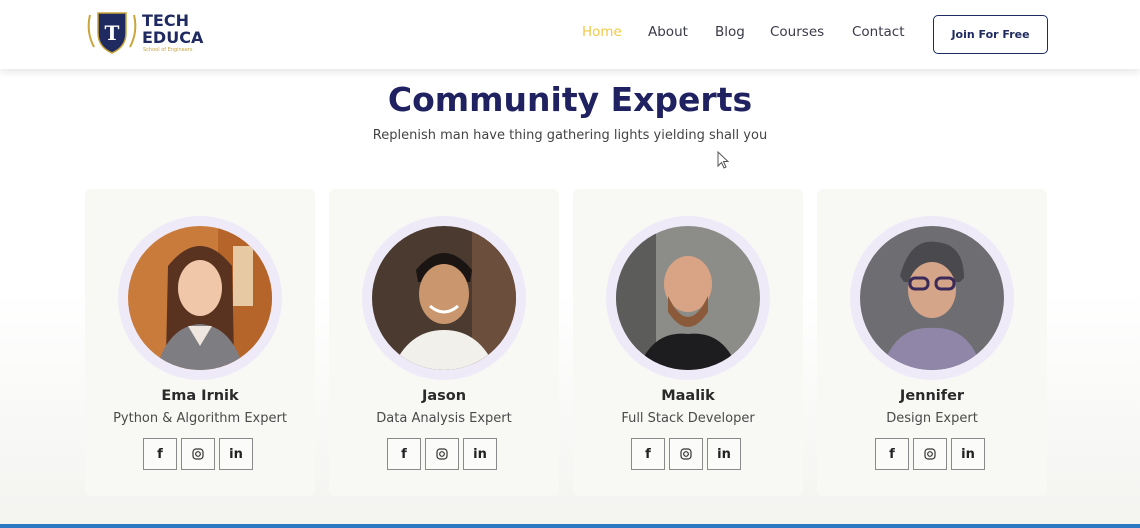 The image size is (1140, 528). What do you see at coordinates (668, 32) in the screenshot?
I see `nav-about: About` at bounding box center [668, 32].